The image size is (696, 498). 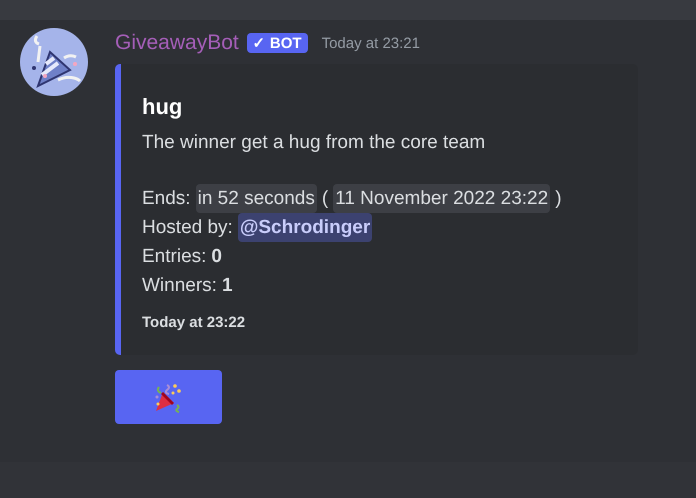 I want to click on field-value: 0, so click(x=216, y=257).